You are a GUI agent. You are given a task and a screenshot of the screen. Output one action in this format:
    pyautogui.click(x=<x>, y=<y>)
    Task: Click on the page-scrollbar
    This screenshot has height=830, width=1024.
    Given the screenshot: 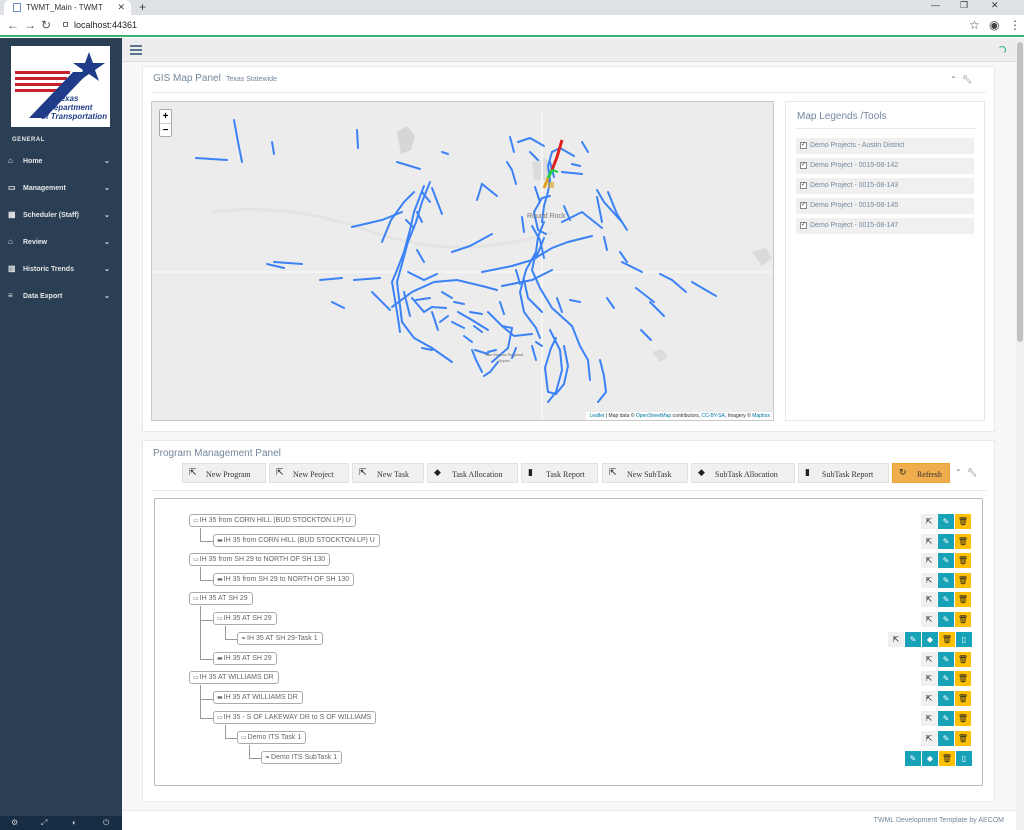 What is the action you would take?
    pyautogui.click(x=1020, y=434)
    